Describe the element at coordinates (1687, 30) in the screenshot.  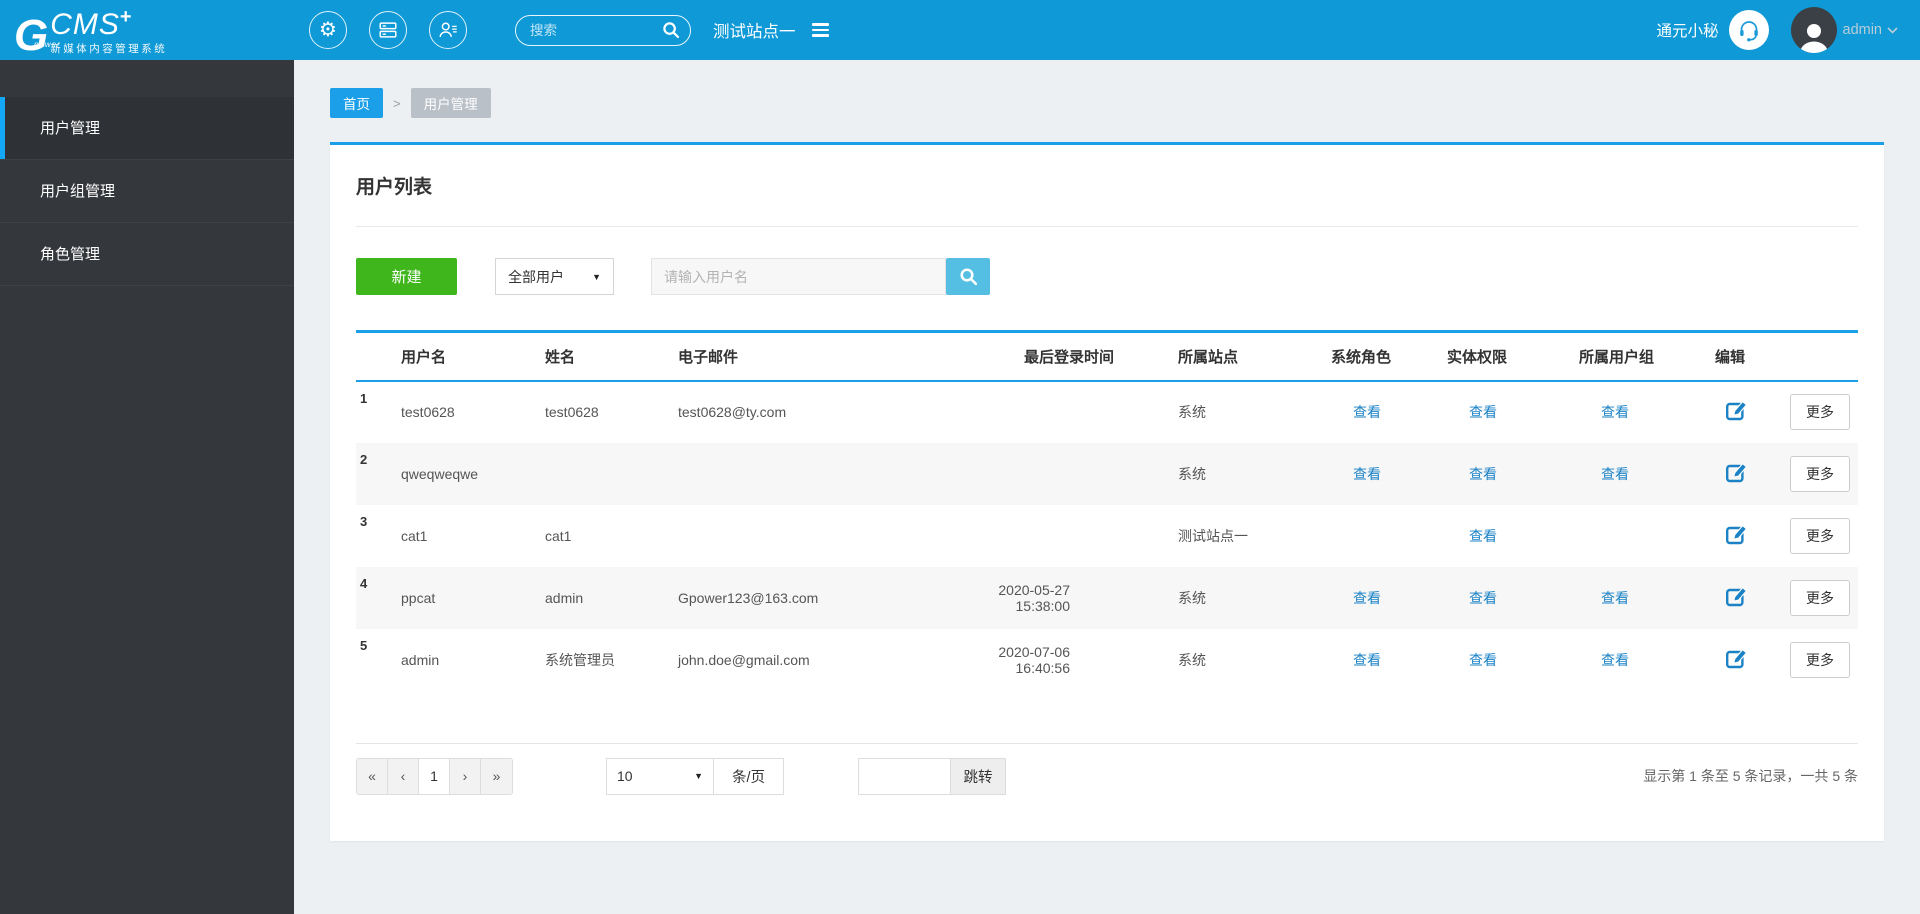
I see `assistant-label: 通元小秘` at that location.